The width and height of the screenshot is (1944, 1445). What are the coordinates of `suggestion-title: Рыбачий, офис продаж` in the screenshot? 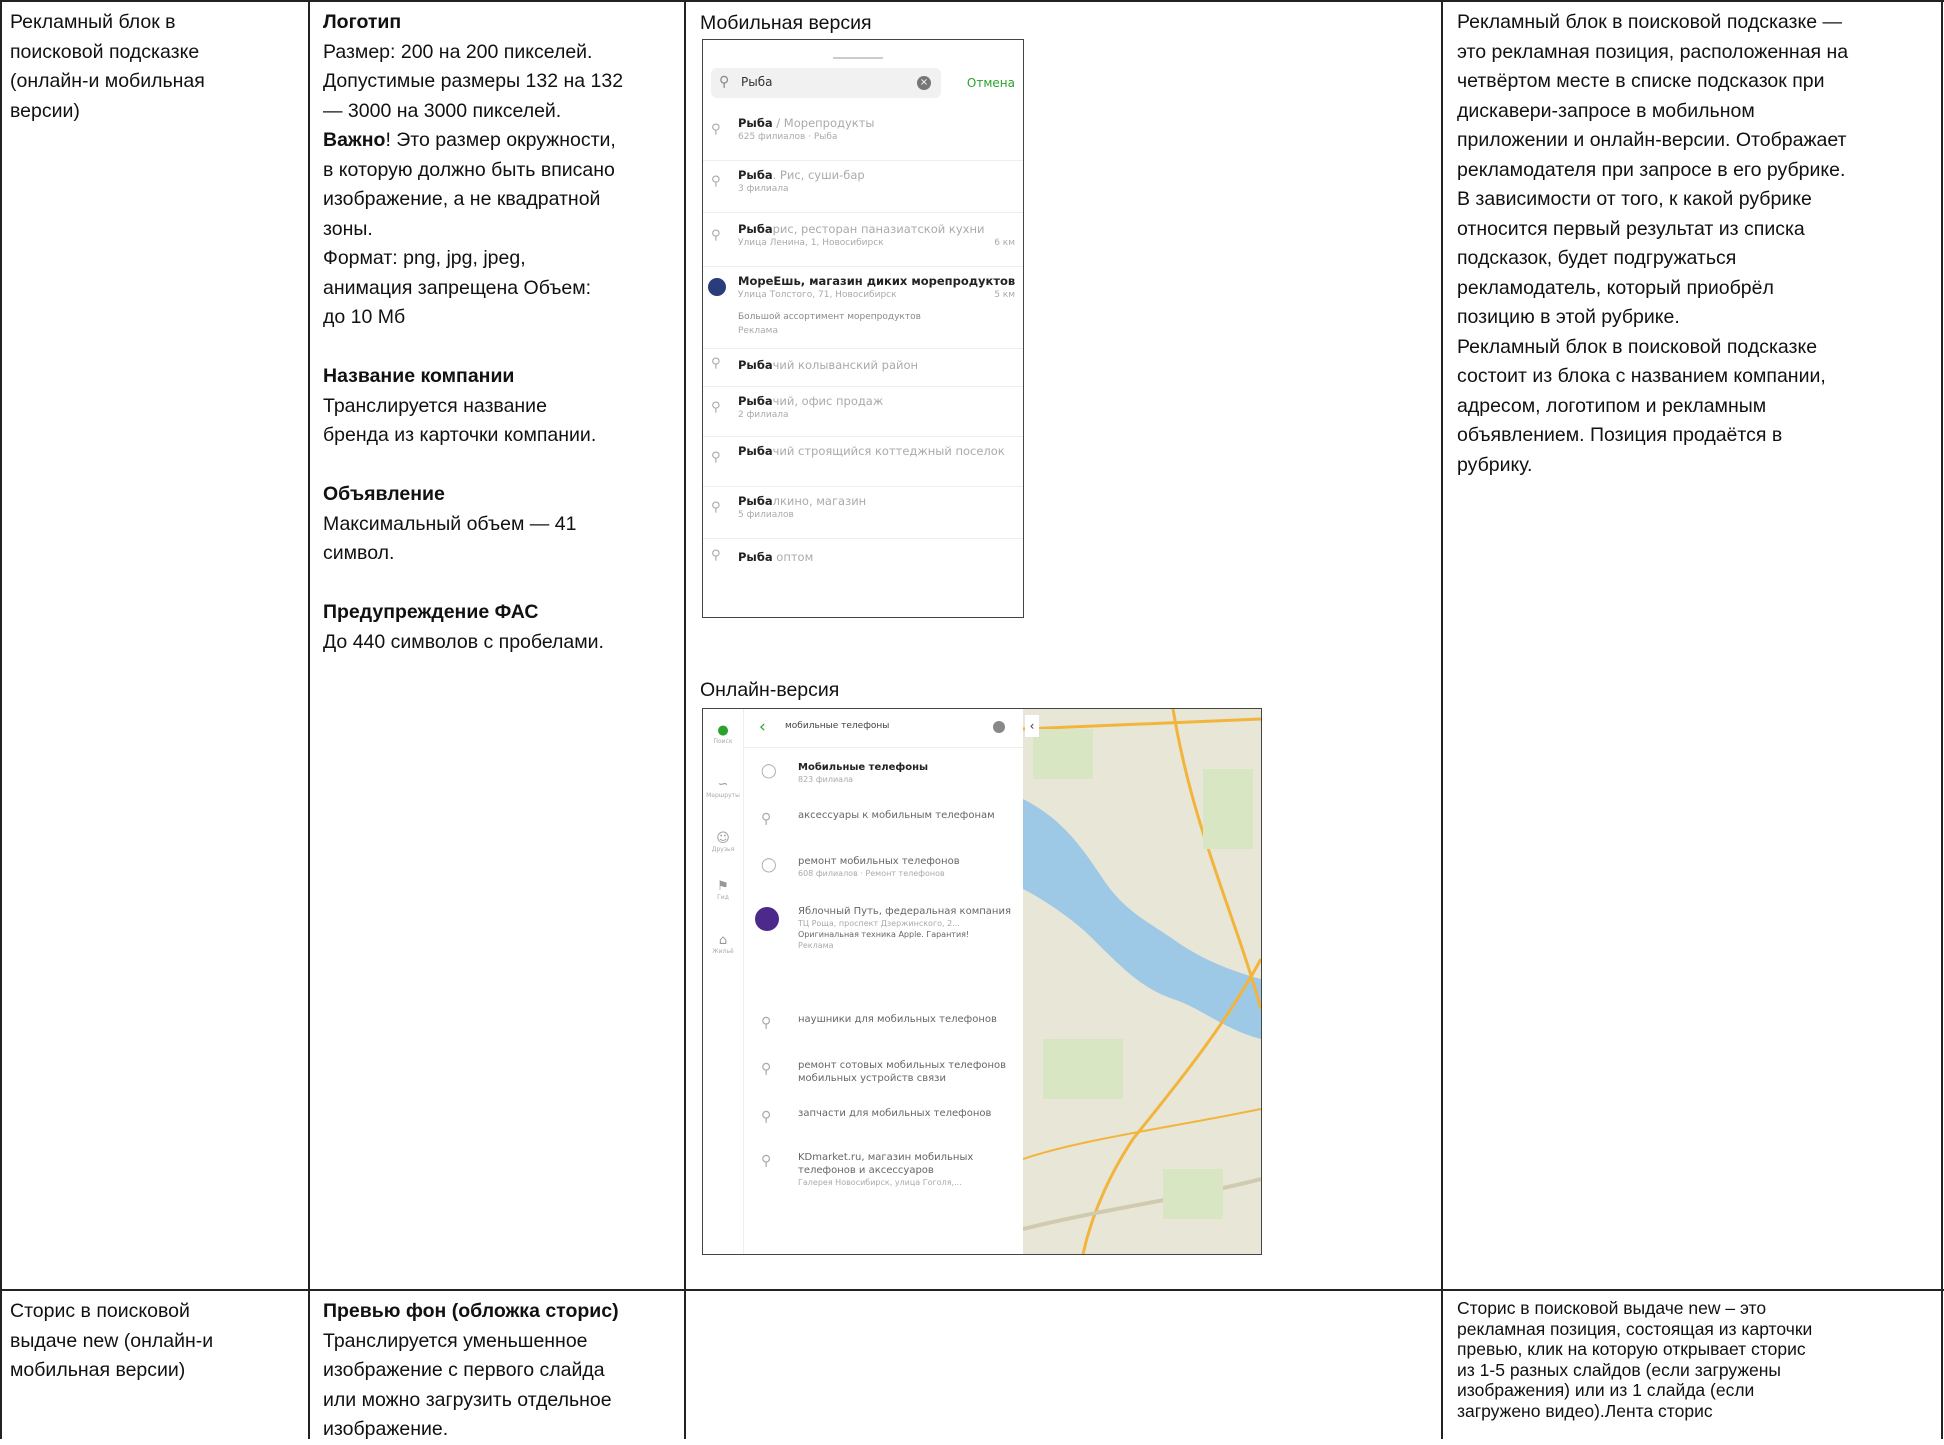 It's located at (811, 401).